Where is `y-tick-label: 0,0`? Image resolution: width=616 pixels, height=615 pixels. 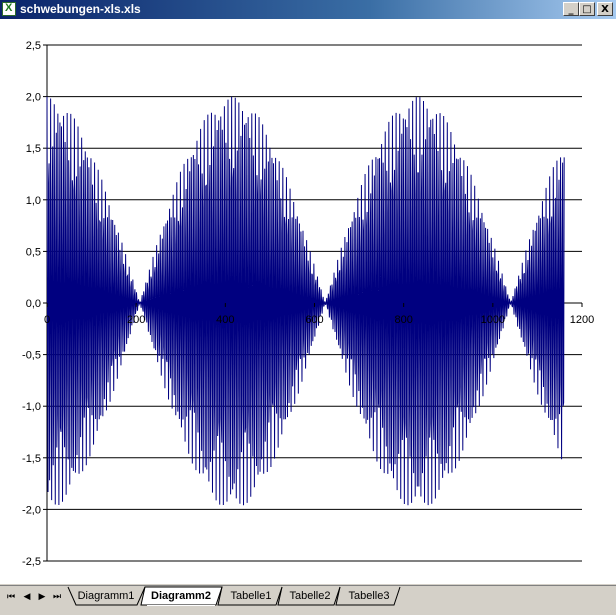
y-tick-label: 0,0 is located at coordinates (33, 304).